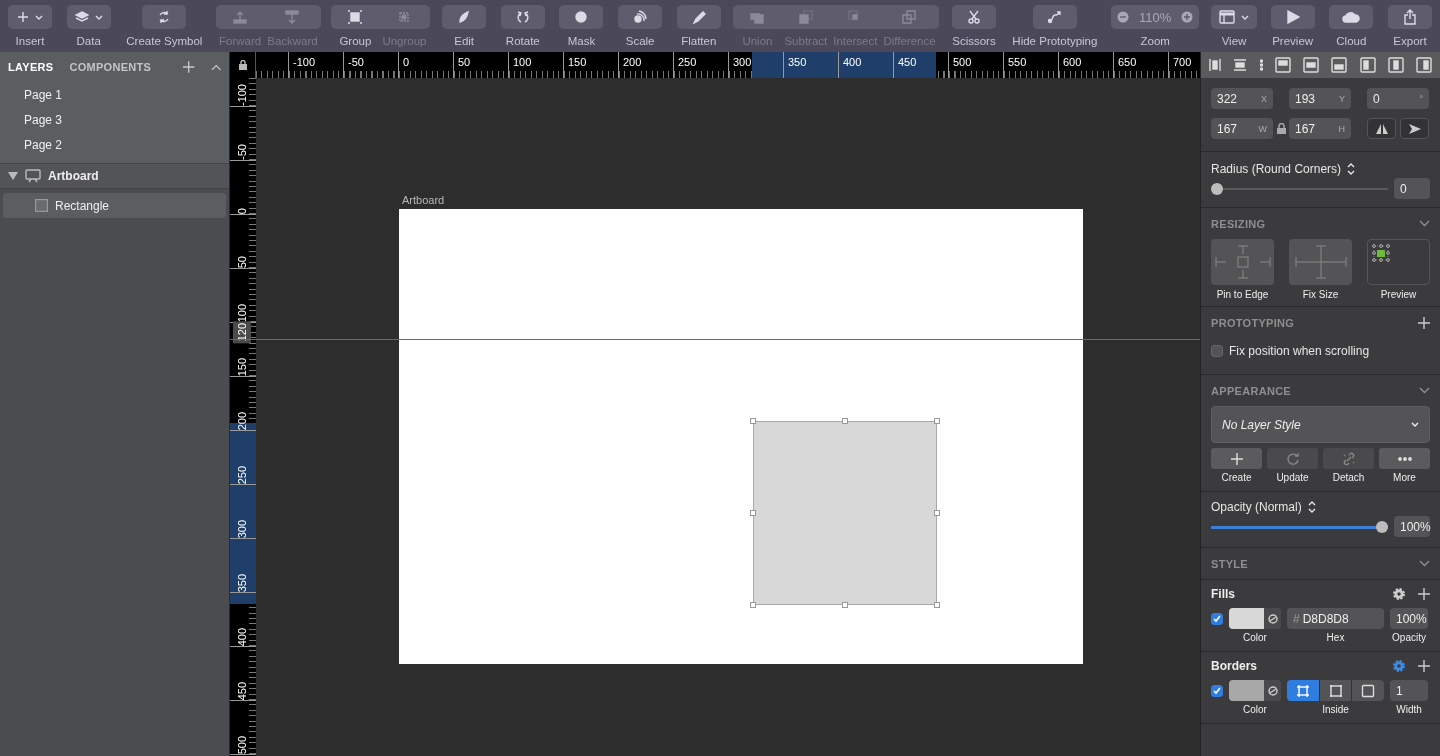 The width and height of the screenshot is (1440, 756). Describe the element at coordinates (242, 331) in the screenshot. I see `guide-label: 120` at that location.